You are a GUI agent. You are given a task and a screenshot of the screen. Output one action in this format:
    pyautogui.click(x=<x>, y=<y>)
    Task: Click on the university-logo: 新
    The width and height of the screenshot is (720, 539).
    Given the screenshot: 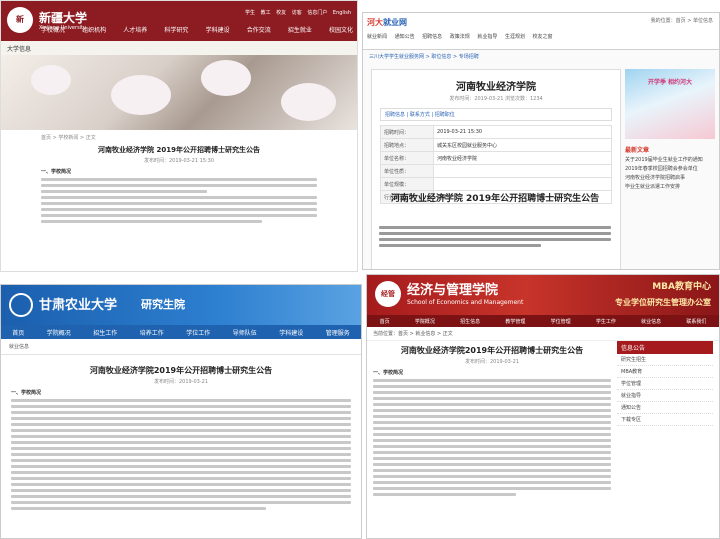 What is the action you would take?
    pyautogui.click(x=20, y=20)
    